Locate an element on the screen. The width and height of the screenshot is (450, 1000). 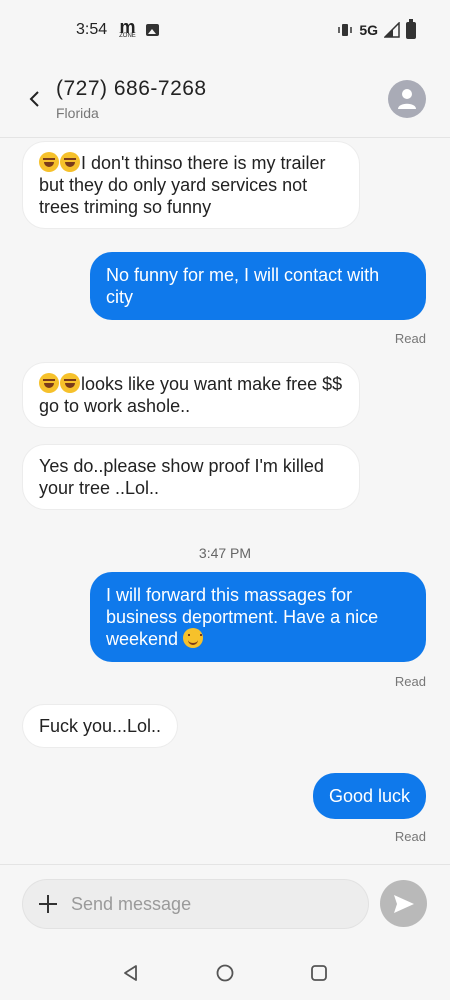
contact-location: Florida is located at coordinates (77, 112).